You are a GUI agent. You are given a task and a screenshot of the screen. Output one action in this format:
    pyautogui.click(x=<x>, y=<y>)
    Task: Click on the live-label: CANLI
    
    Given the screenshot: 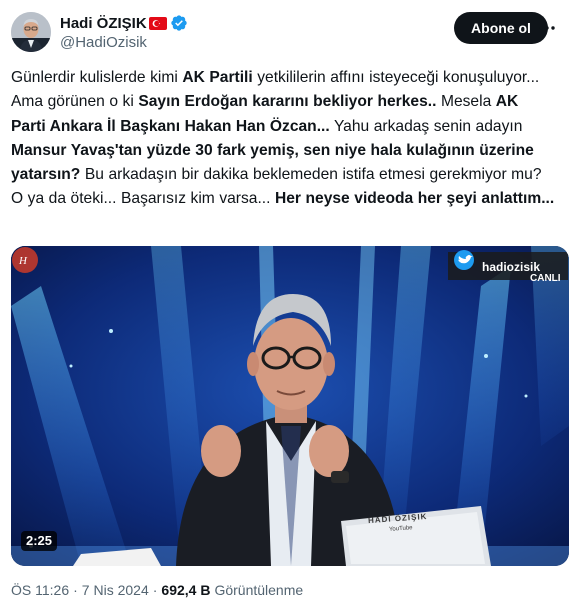 What is the action you would take?
    pyautogui.click(x=545, y=278)
    